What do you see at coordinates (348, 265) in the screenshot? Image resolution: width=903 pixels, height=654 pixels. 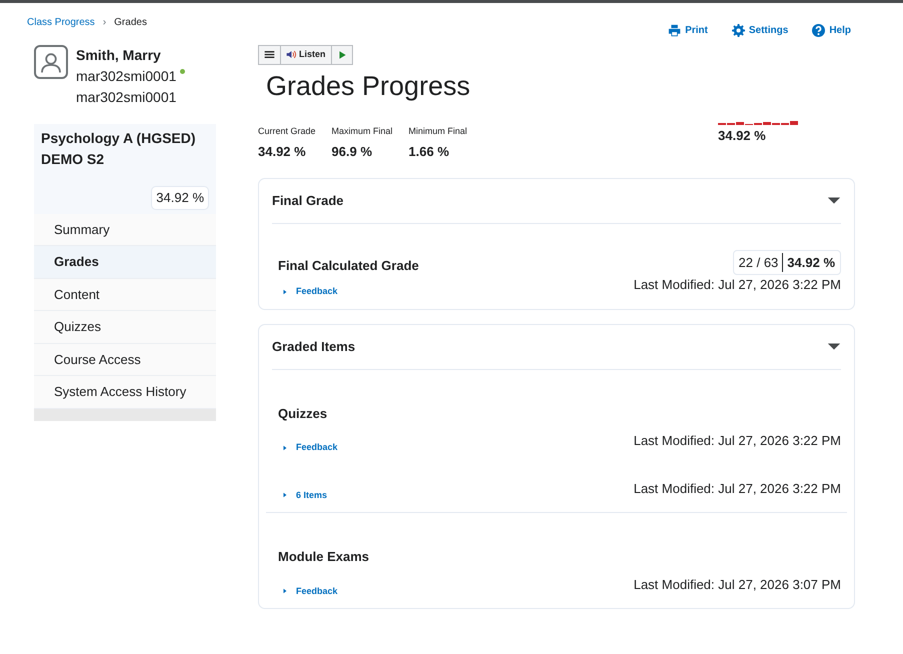 I see `item-name: Final Calculated Grade` at bounding box center [348, 265].